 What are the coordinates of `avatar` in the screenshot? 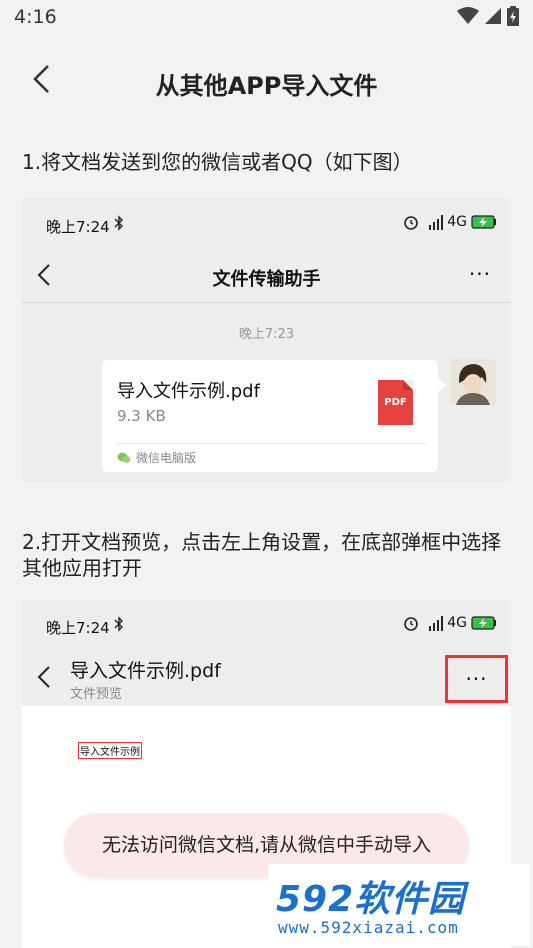 It's located at (473, 382).